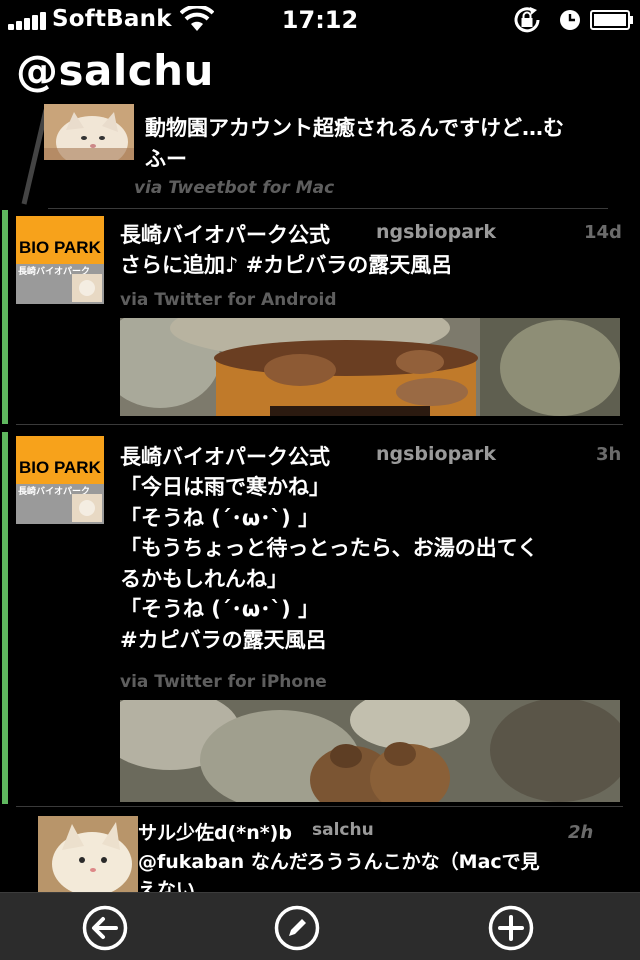  What do you see at coordinates (115, 70) in the screenshot?
I see `page-title: @salchu` at bounding box center [115, 70].